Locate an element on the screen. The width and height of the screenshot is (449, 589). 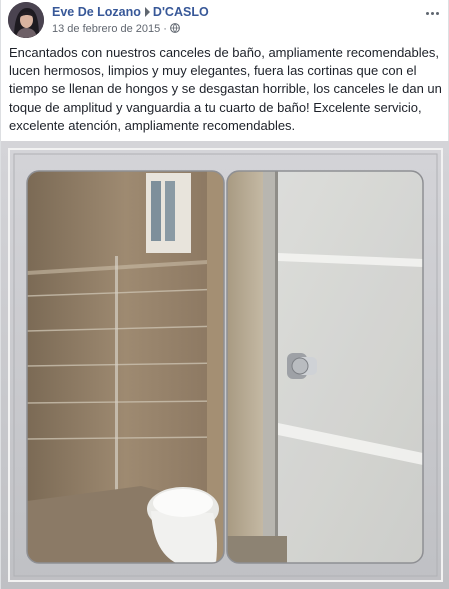
right-triangle-icon is located at coordinates (147, 12).